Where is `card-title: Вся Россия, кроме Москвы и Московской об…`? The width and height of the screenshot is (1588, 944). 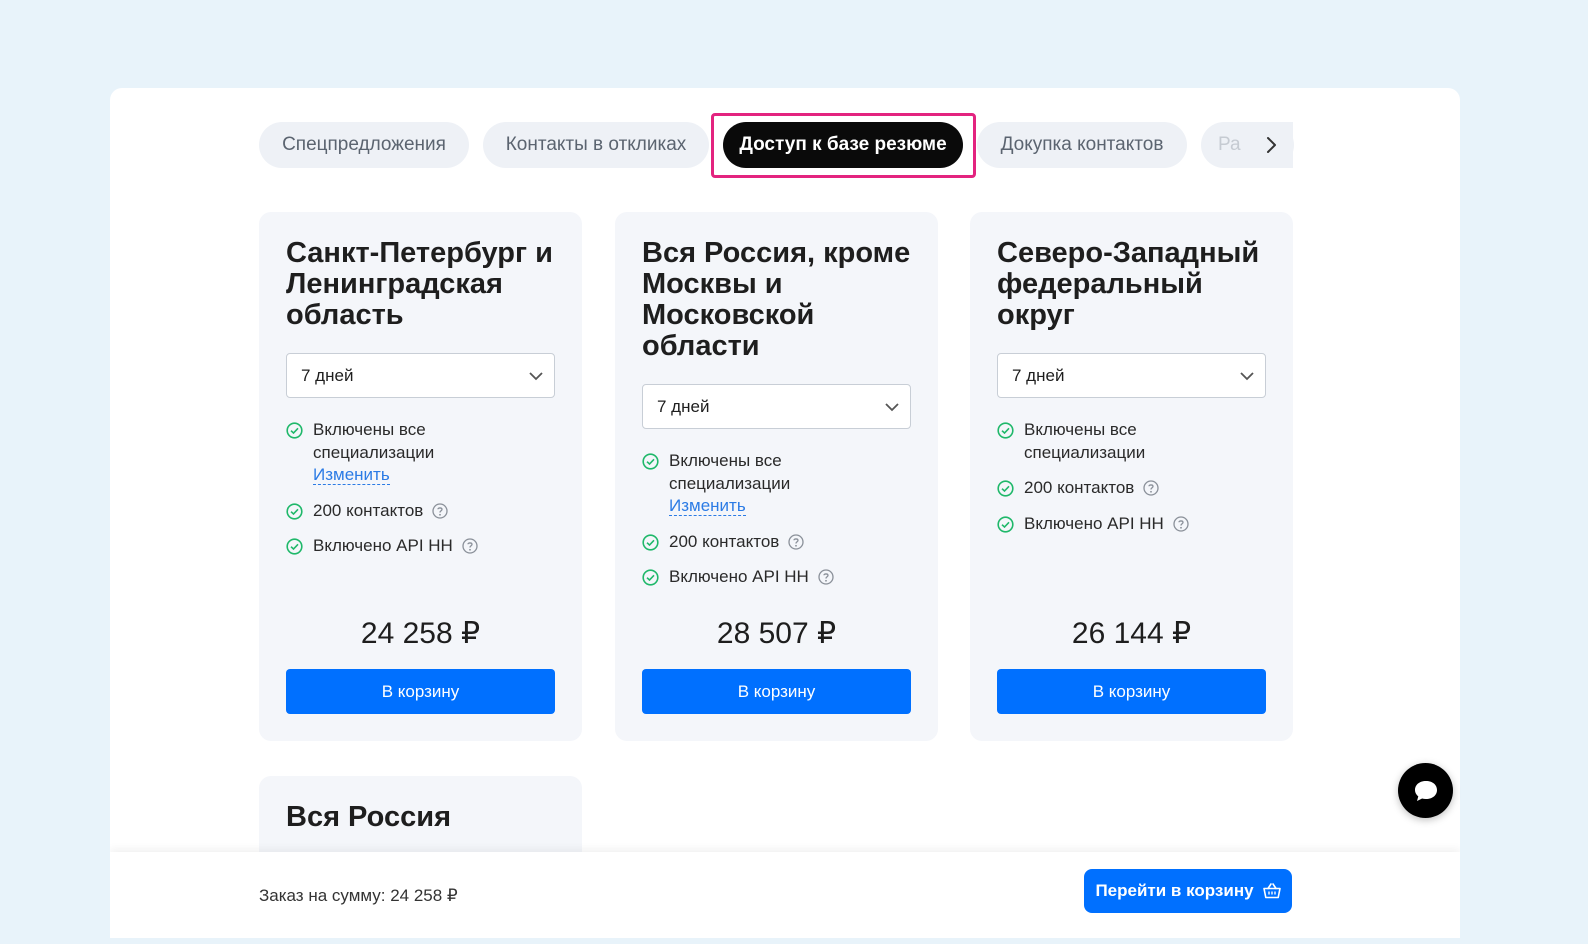
card-title: Вся Россия, кроме Москвы и Московской об… is located at coordinates (776, 299).